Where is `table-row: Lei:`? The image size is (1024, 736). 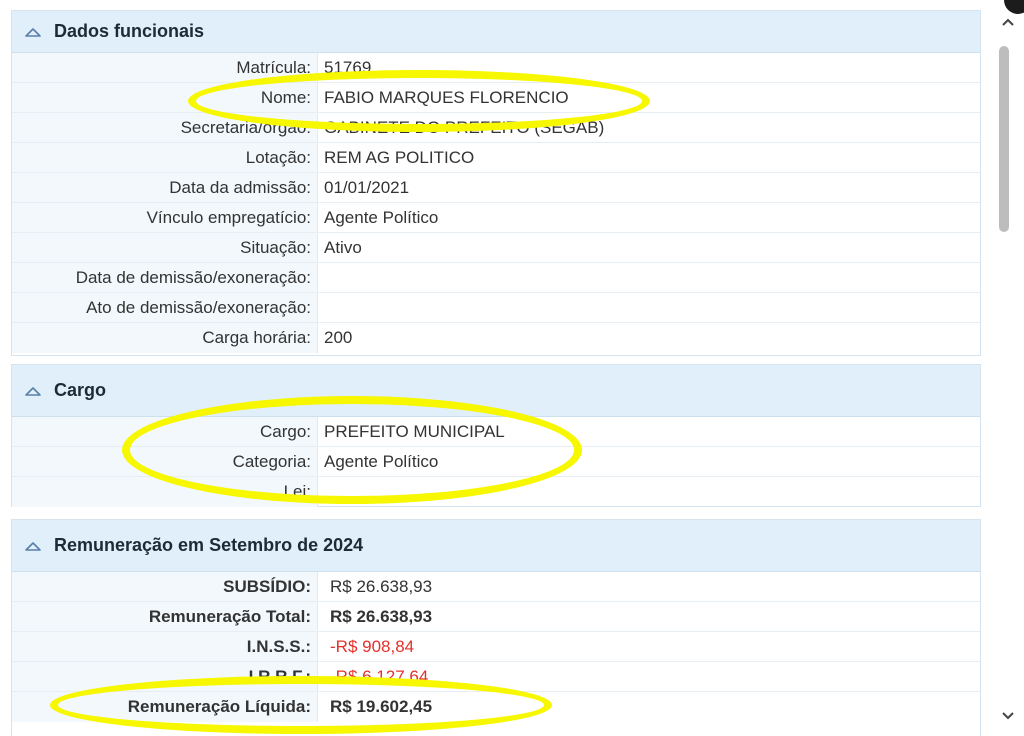
table-row: Lei: is located at coordinates (496, 492).